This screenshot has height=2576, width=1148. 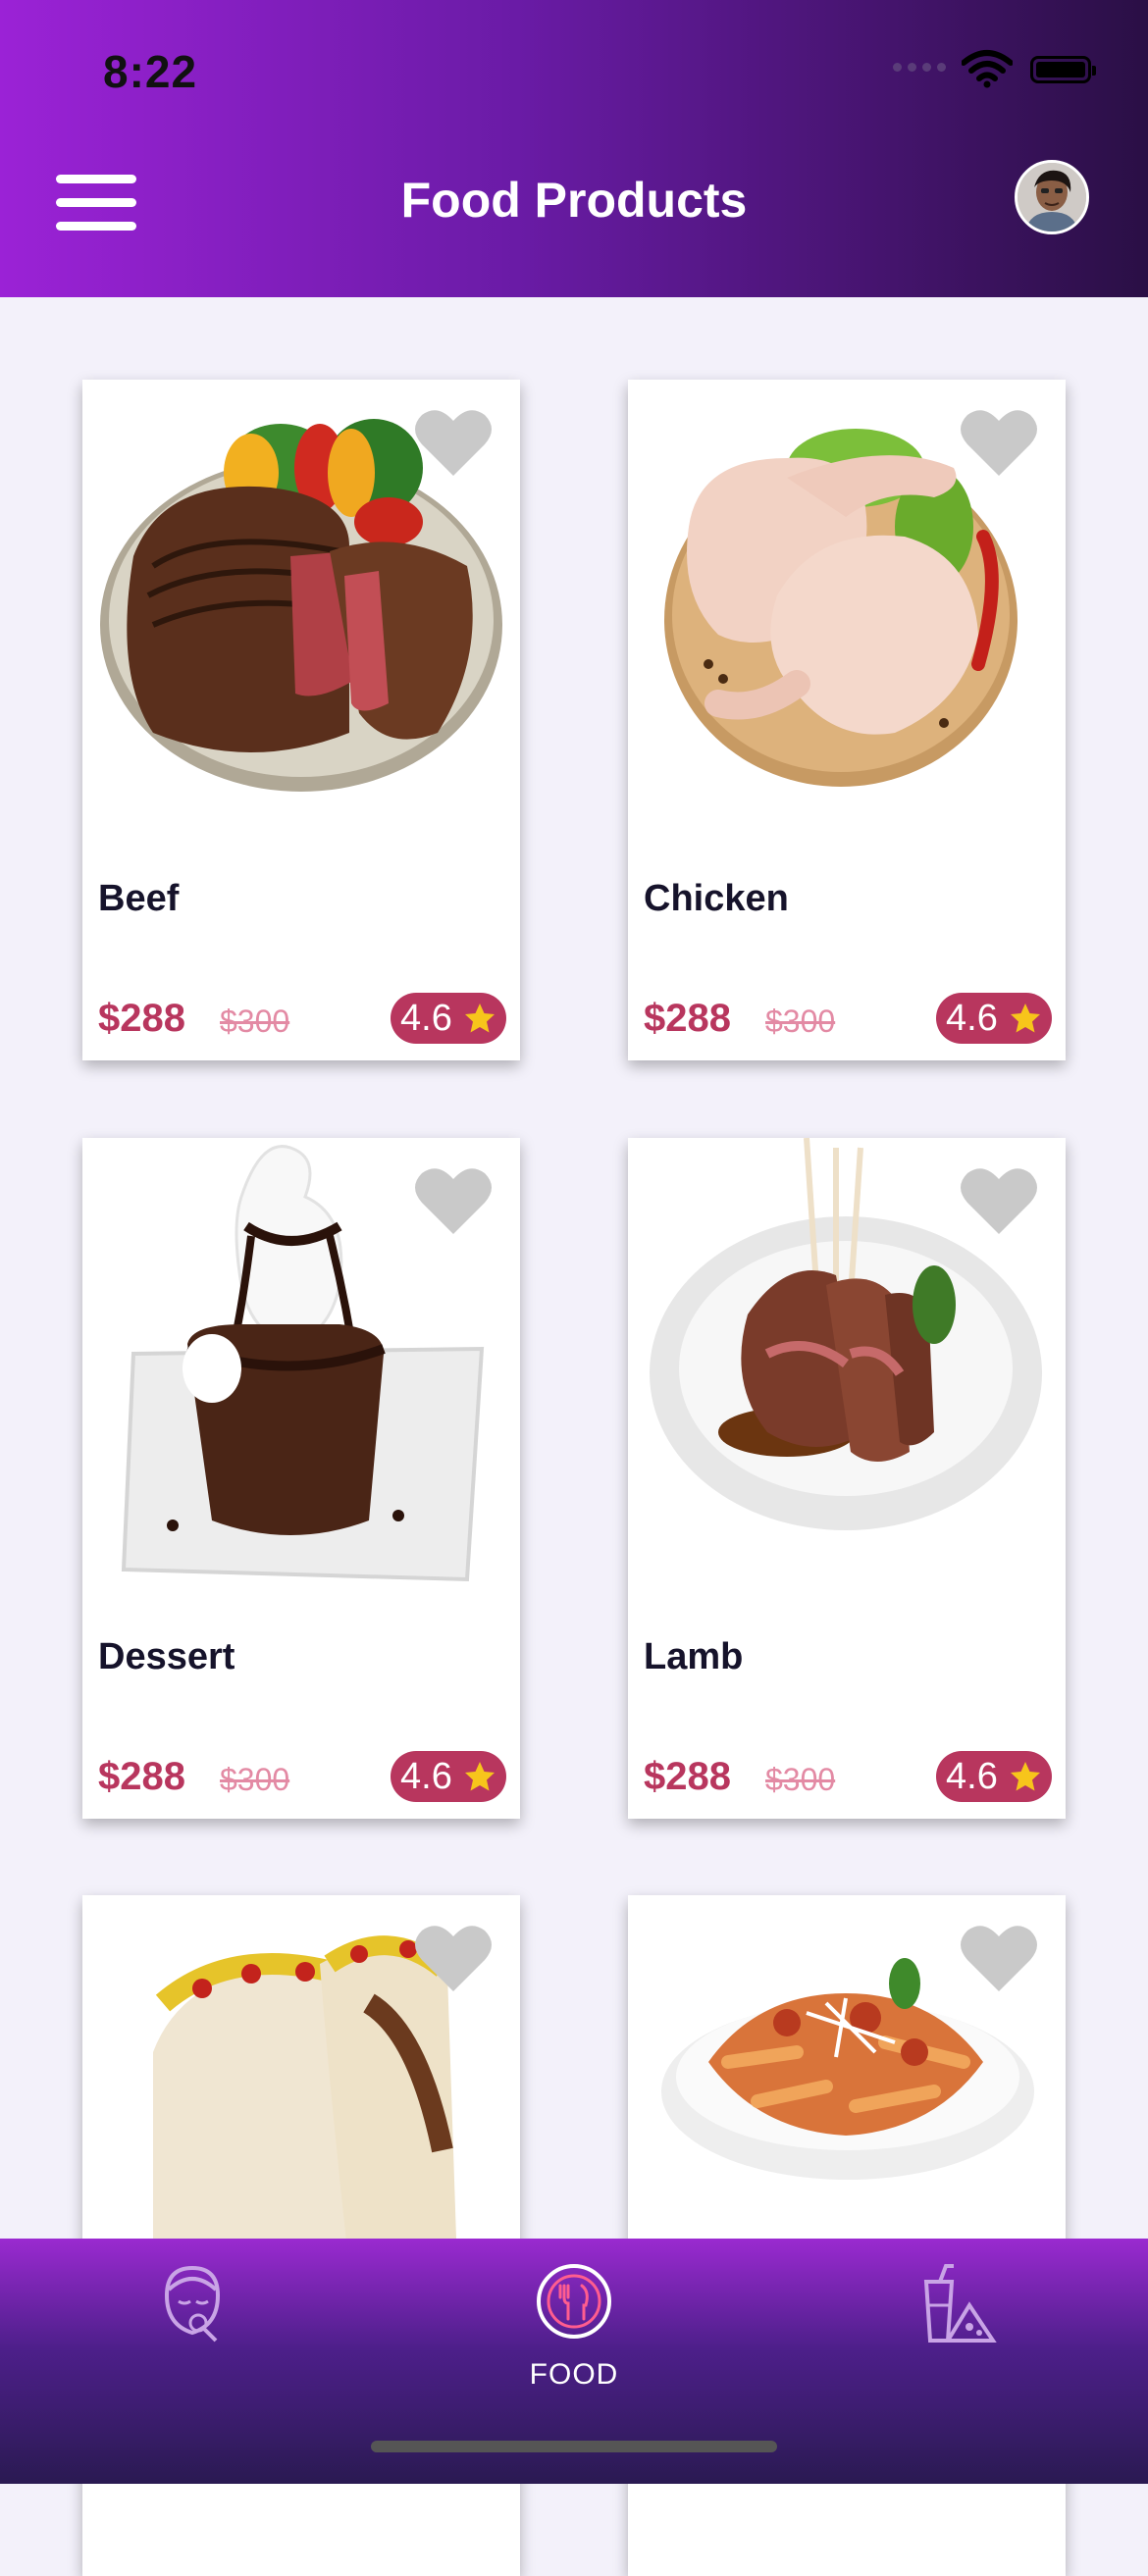 What do you see at coordinates (987, 69) in the screenshot?
I see `wifi-icon` at bounding box center [987, 69].